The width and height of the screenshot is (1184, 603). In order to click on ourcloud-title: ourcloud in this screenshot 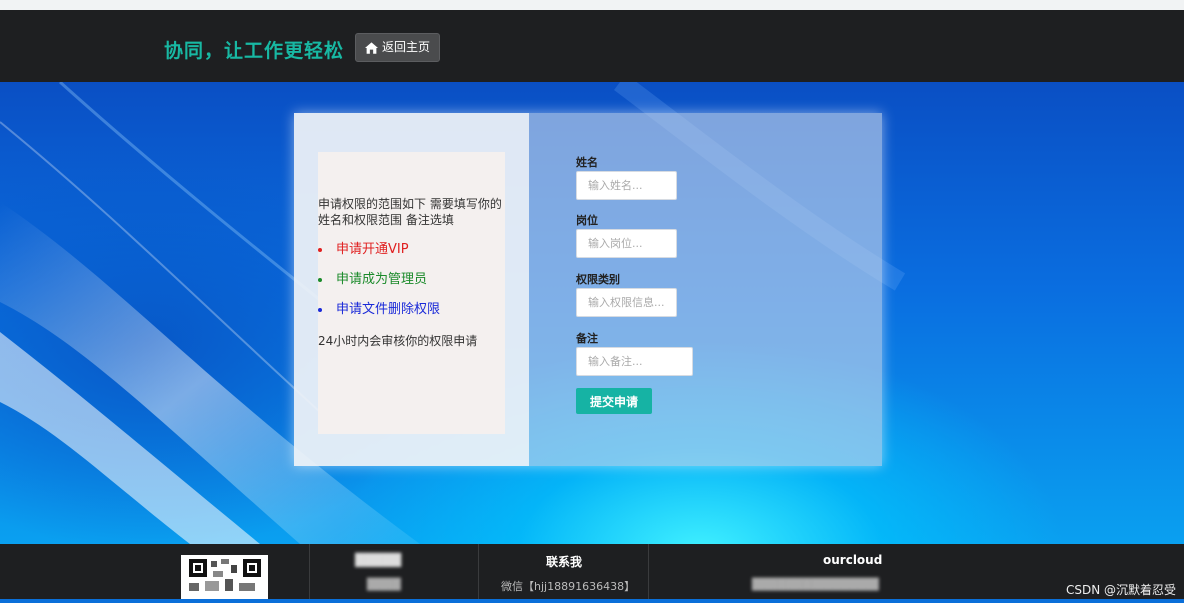, I will do `click(853, 560)`.